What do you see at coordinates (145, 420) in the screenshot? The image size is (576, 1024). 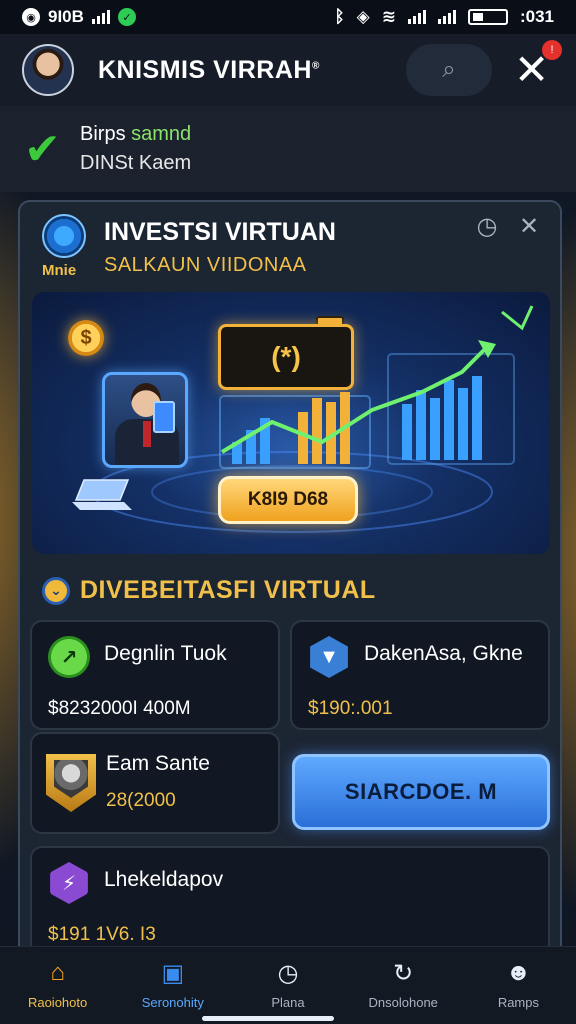 I see `investor-portrait` at bounding box center [145, 420].